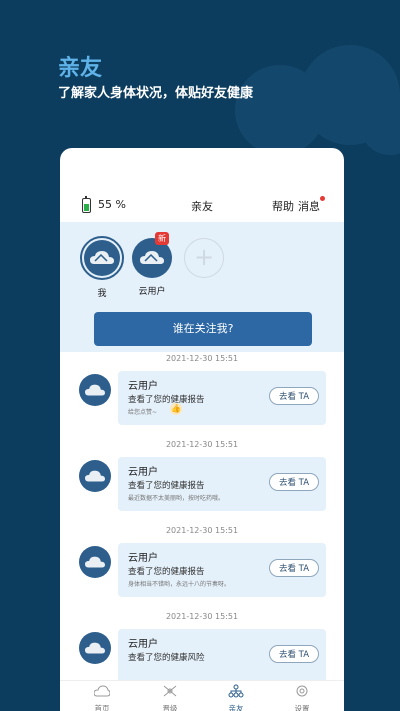  What do you see at coordinates (102, 707) in the screenshot?
I see `tab-label: 首页` at bounding box center [102, 707].